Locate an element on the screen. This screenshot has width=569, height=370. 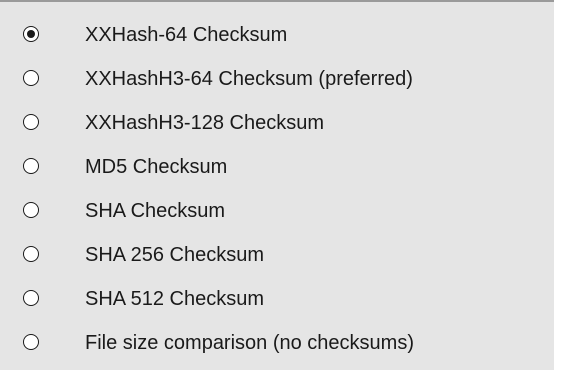
option-label: XXHashH3-64 Checksum (preferred) is located at coordinates (249, 79).